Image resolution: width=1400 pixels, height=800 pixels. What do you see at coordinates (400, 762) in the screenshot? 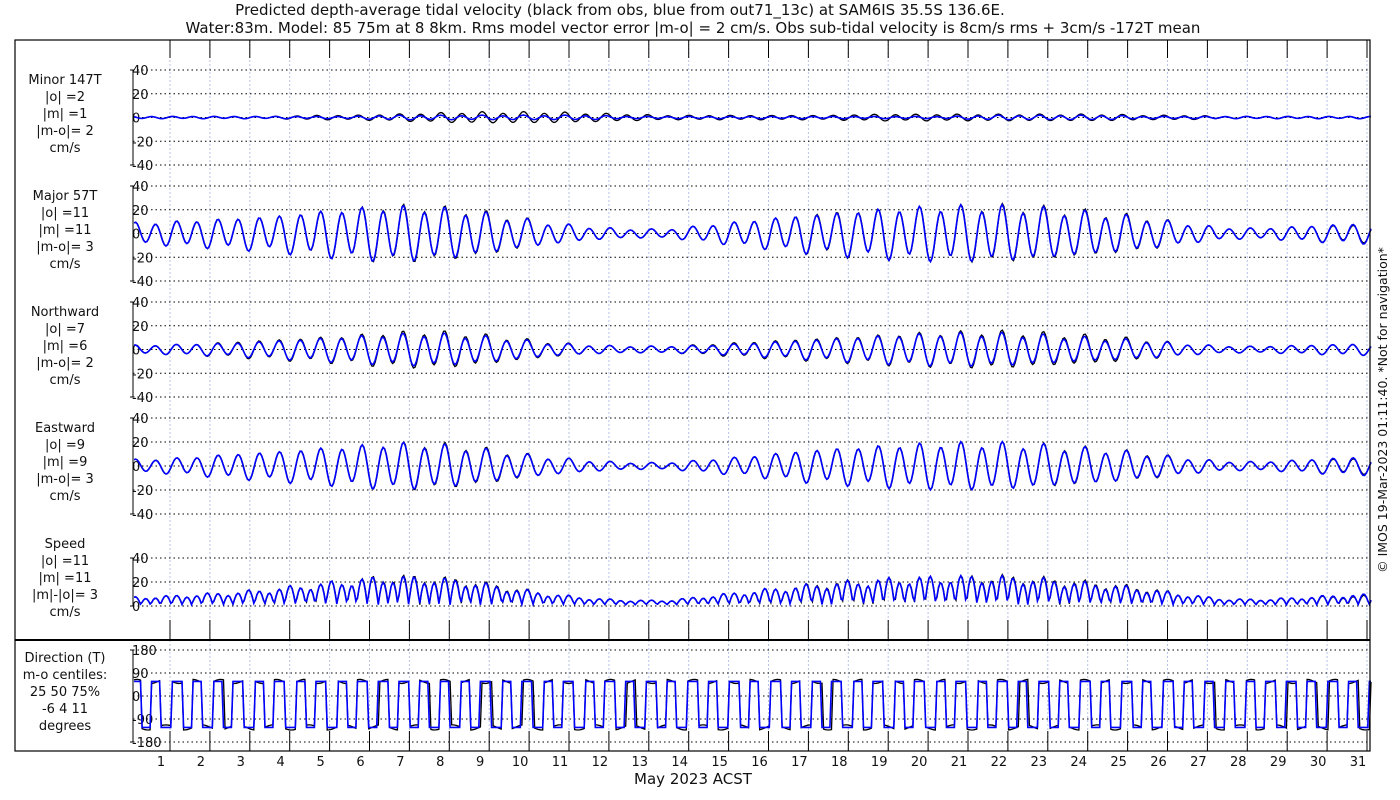
I see `x-tick-label: 7` at bounding box center [400, 762].